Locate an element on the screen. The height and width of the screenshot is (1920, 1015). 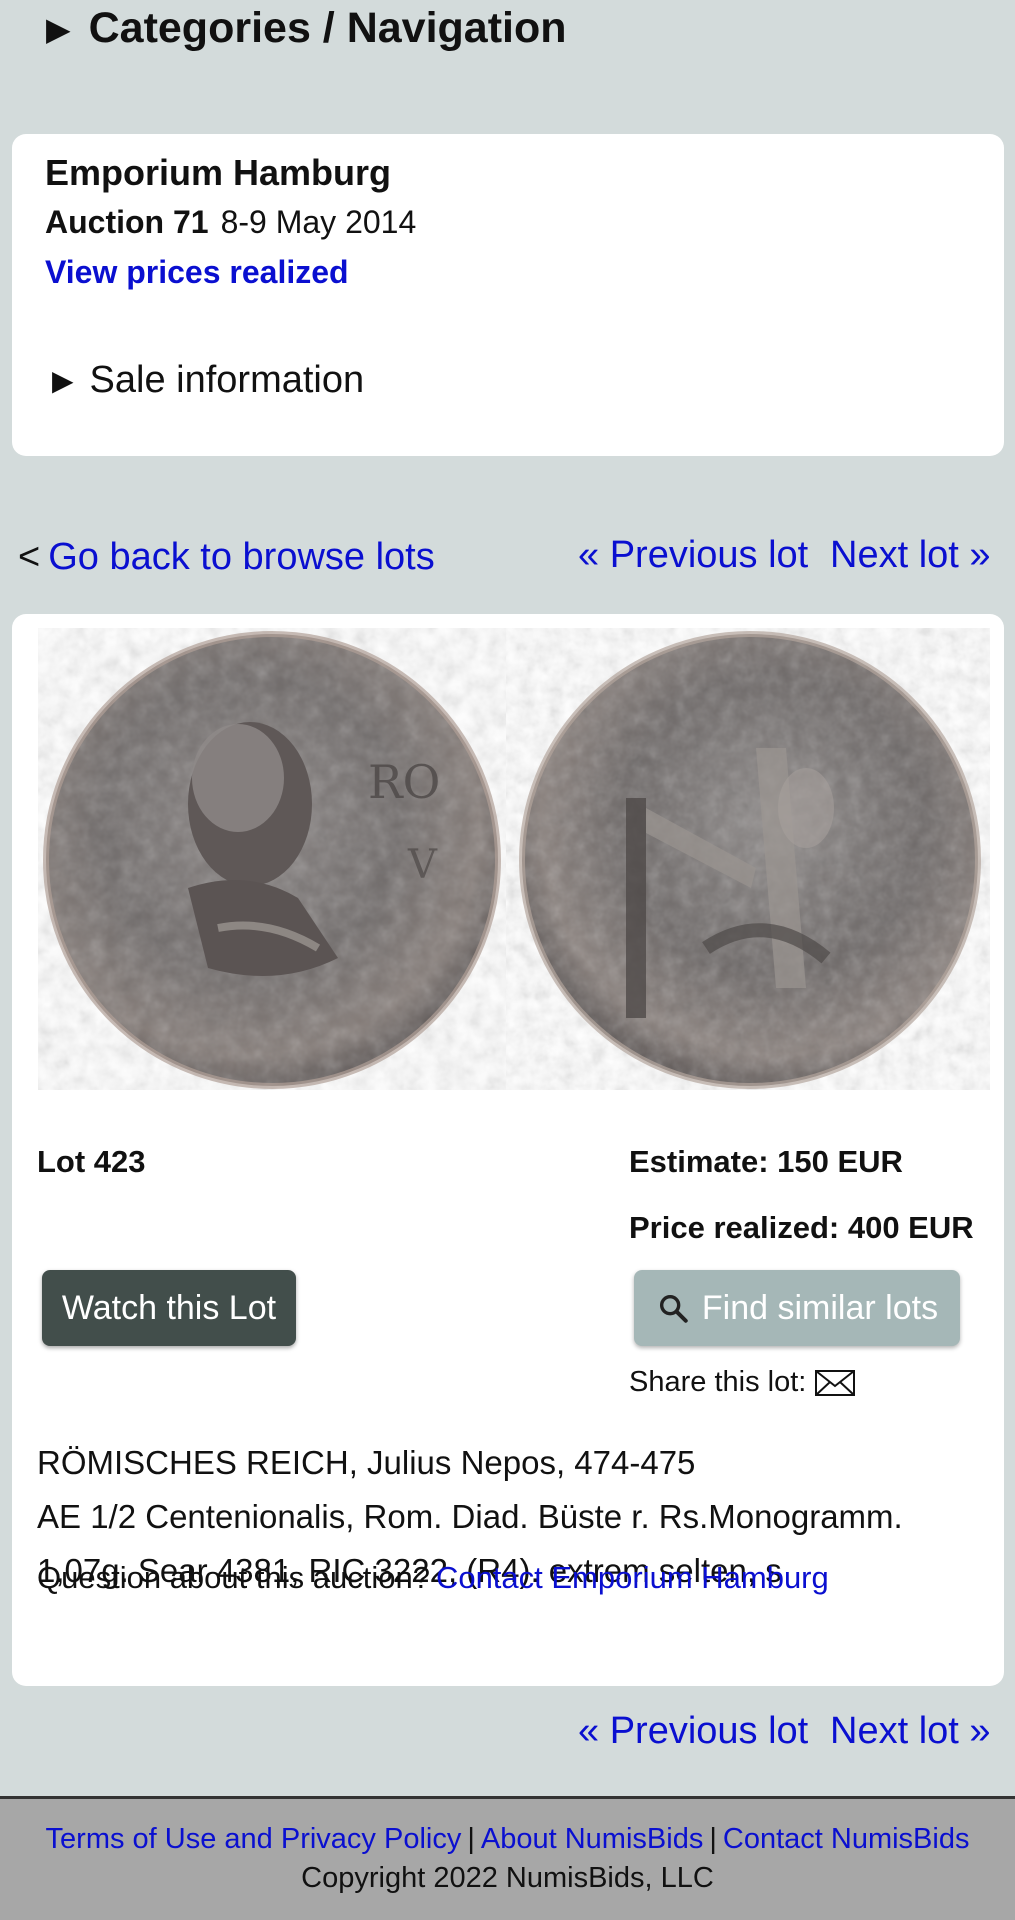
watch-lot-button: Watch this Lot is located at coordinates (169, 1308).